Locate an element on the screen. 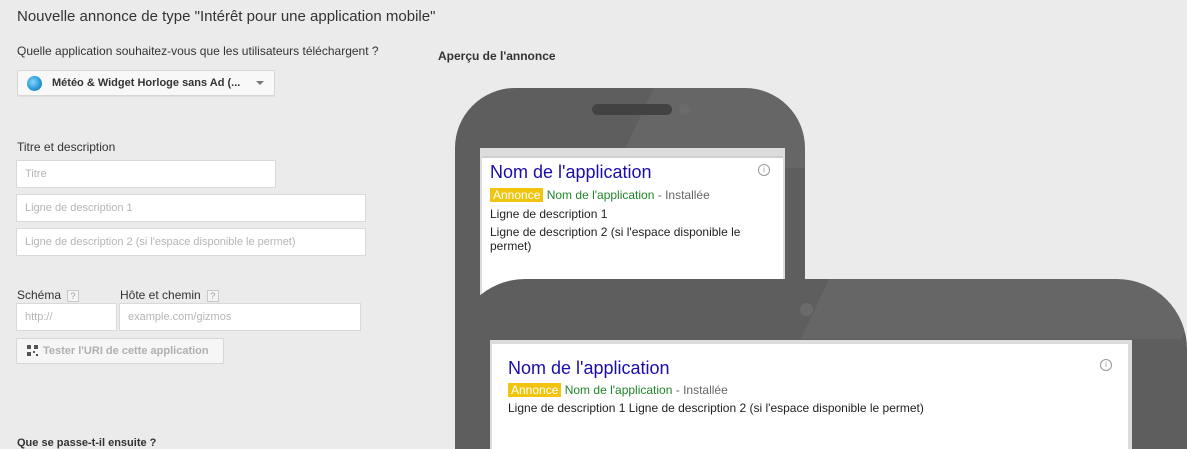 The width and height of the screenshot is (1187, 449). description-line-1-input is located at coordinates (191, 208).